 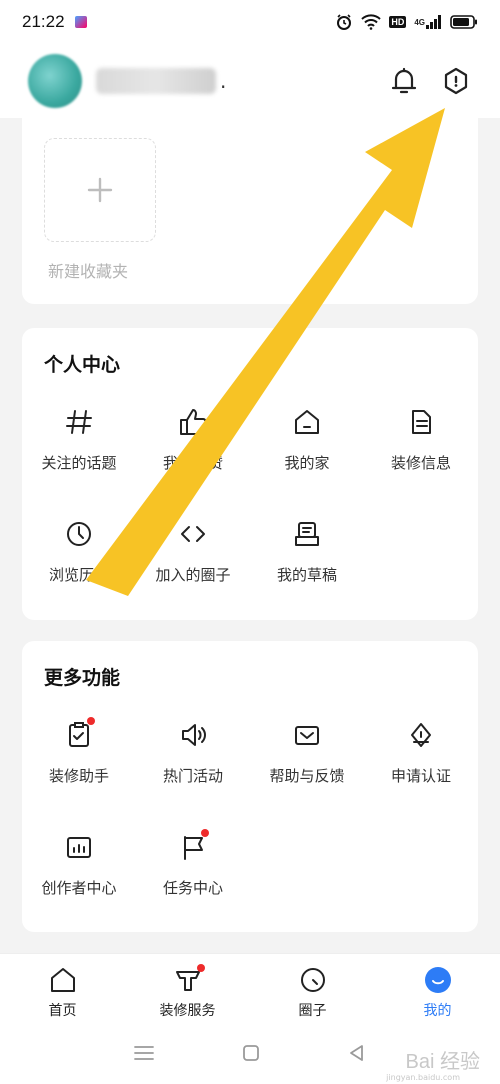 I want to click on my-drafts-item: 我的草稿, so click(x=307, y=566).